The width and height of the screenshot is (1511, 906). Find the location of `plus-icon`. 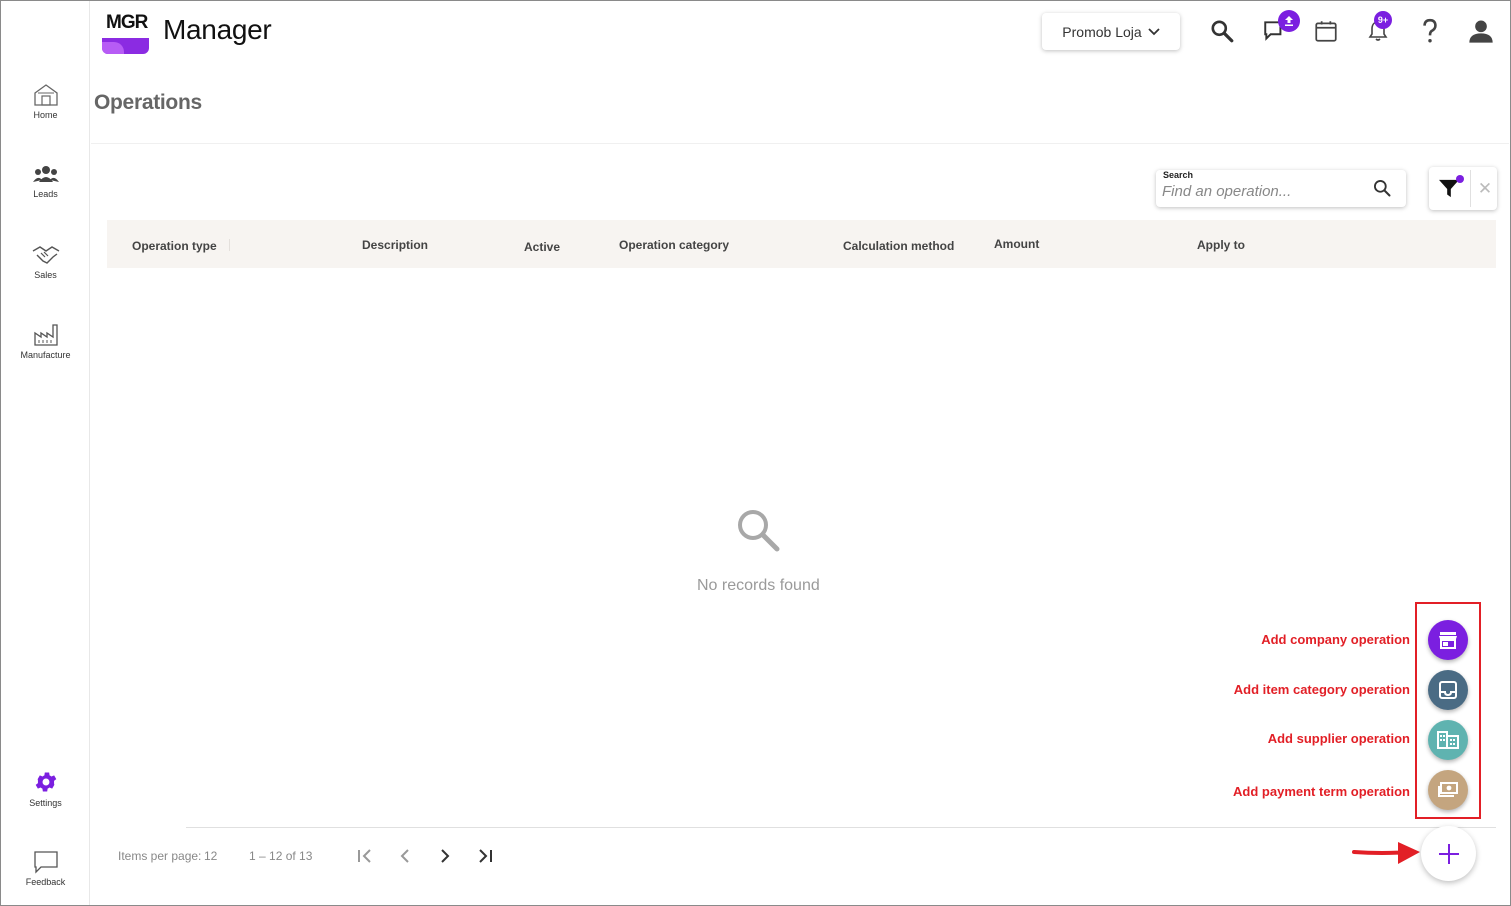

plus-icon is located at coordinates (1448, 853).